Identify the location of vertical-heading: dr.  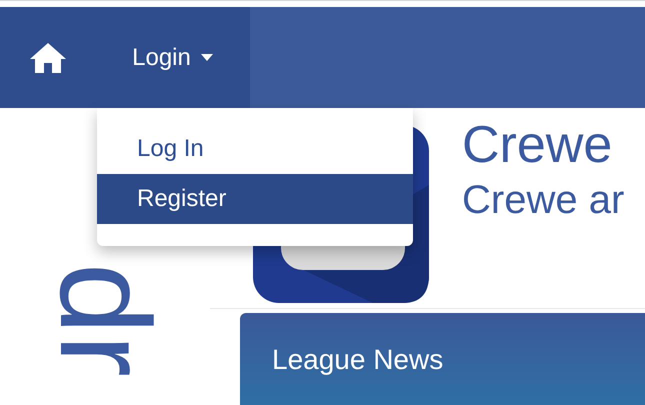
(104, 320).